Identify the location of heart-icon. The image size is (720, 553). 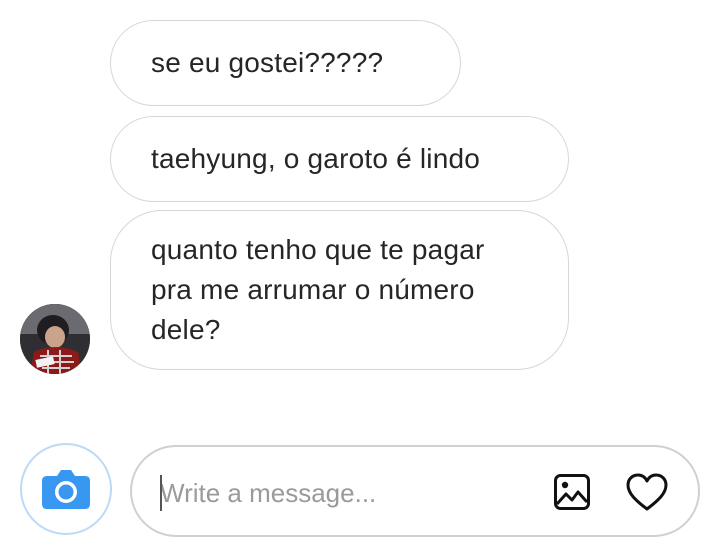
(647, 492).